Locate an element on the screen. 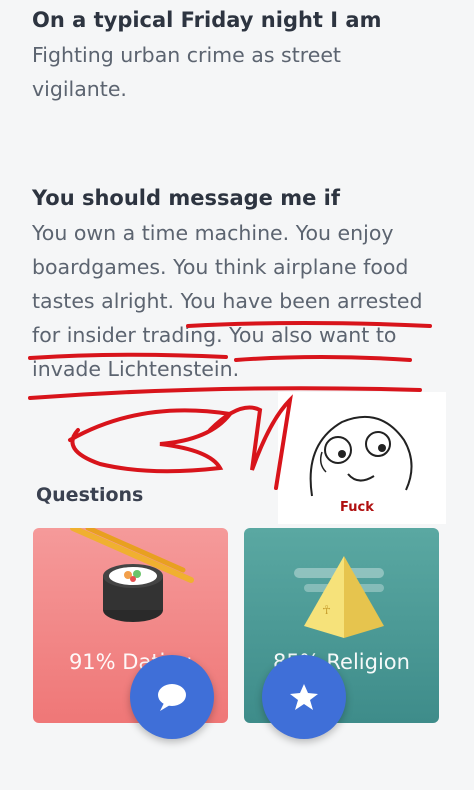  questions-title: Questions is located at coordinates (90, 495).